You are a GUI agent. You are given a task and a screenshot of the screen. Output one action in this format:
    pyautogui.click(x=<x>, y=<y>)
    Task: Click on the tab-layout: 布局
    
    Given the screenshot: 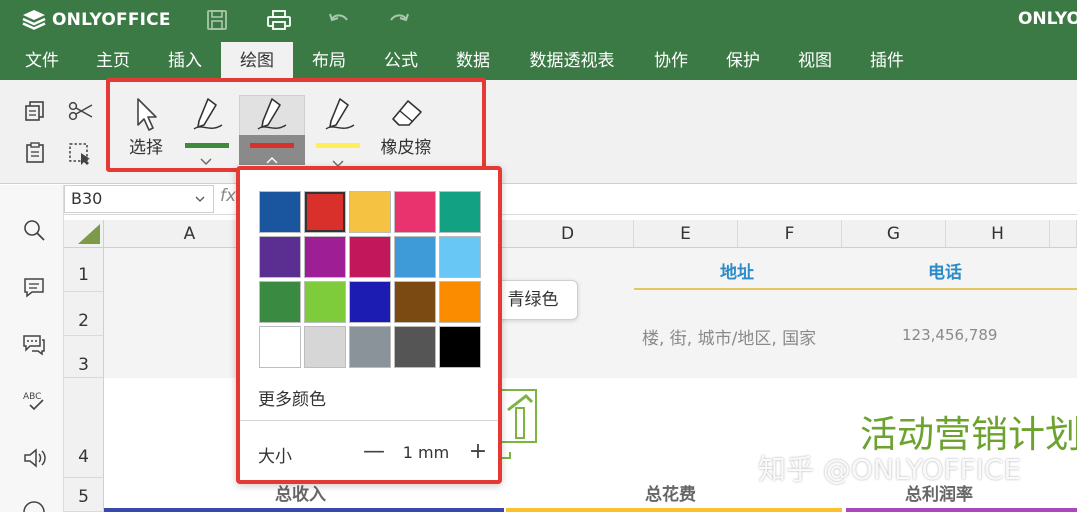 What is the action you would take?
    pyautogui.click(x=329, y=61)
    